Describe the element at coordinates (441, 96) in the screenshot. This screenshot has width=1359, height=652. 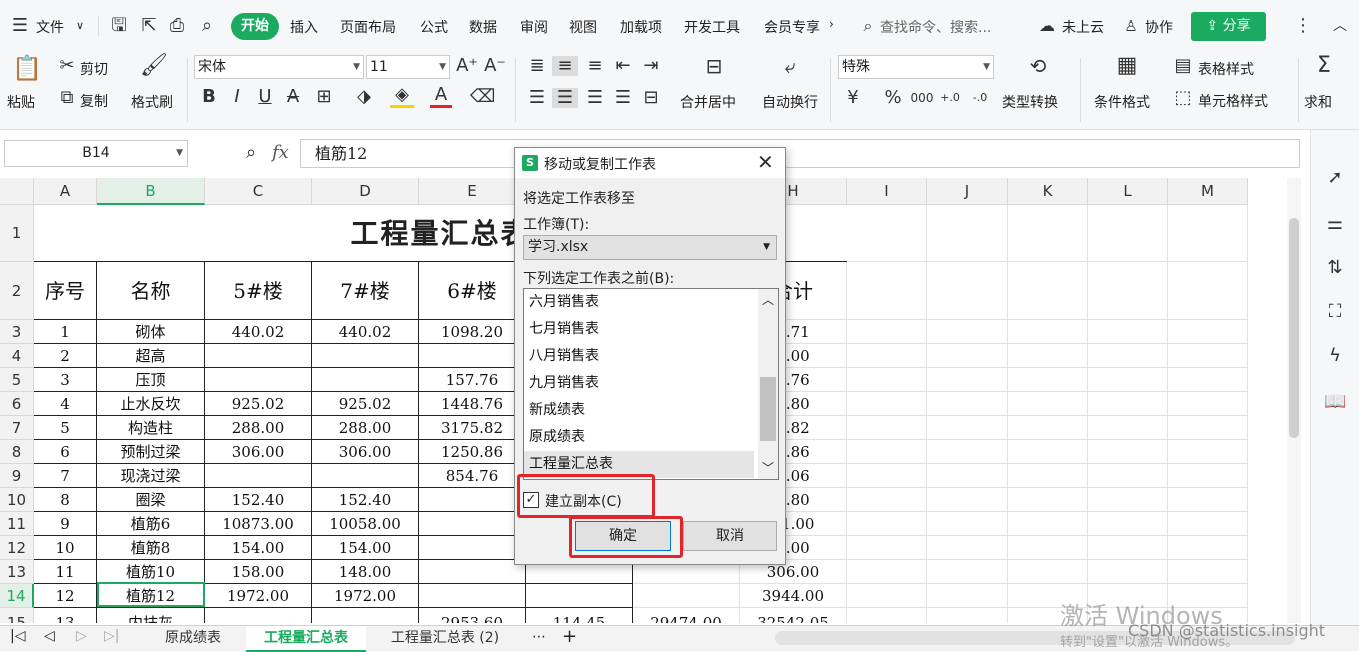
I see `font-color-icon: A` at that location.